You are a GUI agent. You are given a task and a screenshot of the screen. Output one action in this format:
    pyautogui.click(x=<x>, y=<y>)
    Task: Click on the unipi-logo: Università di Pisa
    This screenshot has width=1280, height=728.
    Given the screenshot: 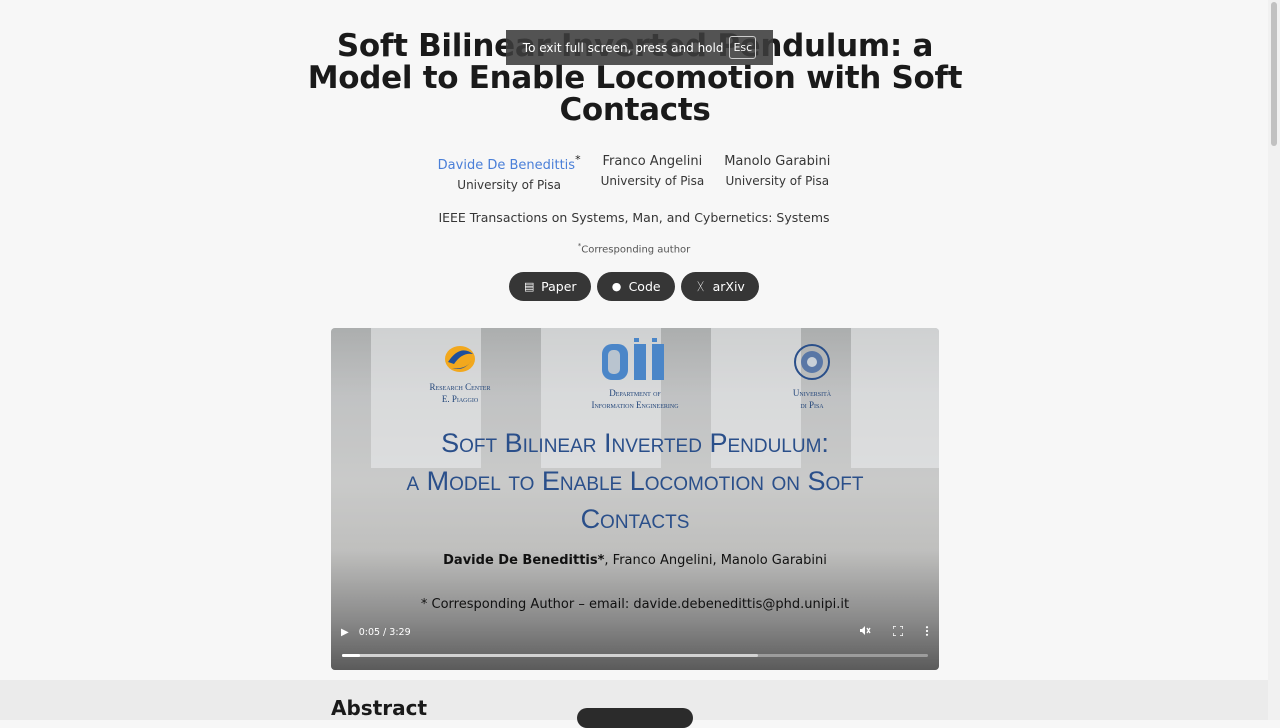 What is the action you would take?
    pyautogui.click(x=812, y=376)
    